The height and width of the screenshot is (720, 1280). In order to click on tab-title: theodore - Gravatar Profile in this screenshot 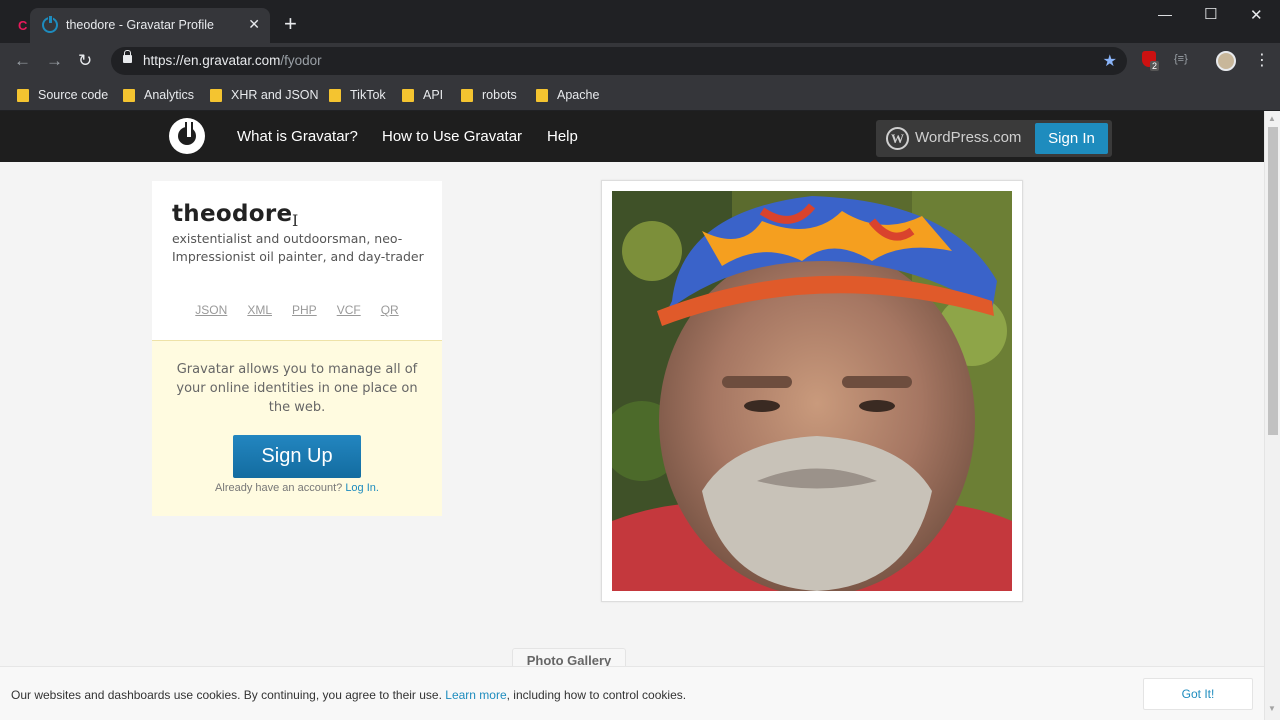, I will do `click(140, 25)`.